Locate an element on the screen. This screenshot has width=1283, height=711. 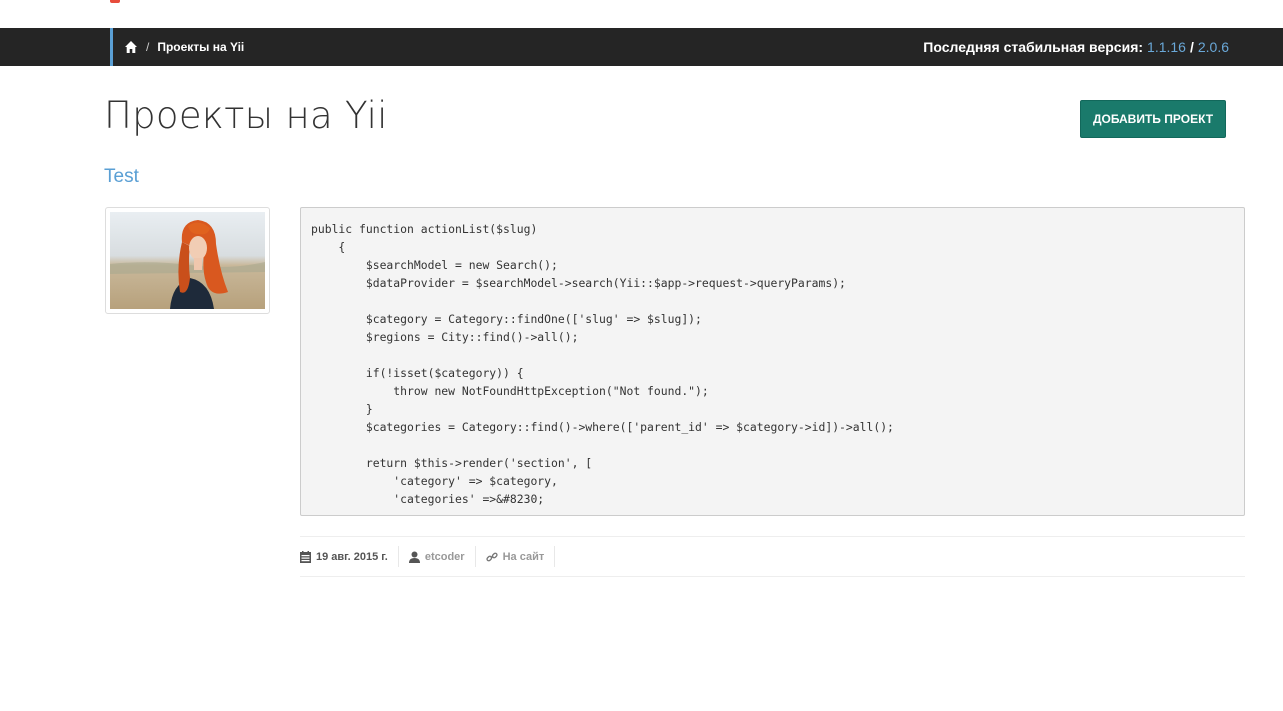
meta-author-text: etcoder is located at coordinates (445, 557).